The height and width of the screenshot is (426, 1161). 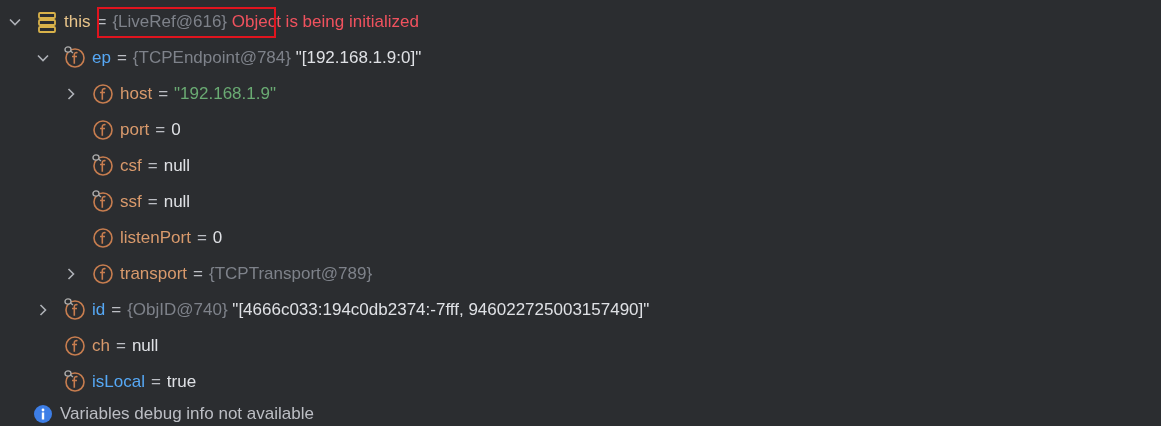 What do you see at coordinates (198, 94) in the screenshot?
I see `variable-entry: host = "192.168.1.9"` at bounding box center [198, 94].